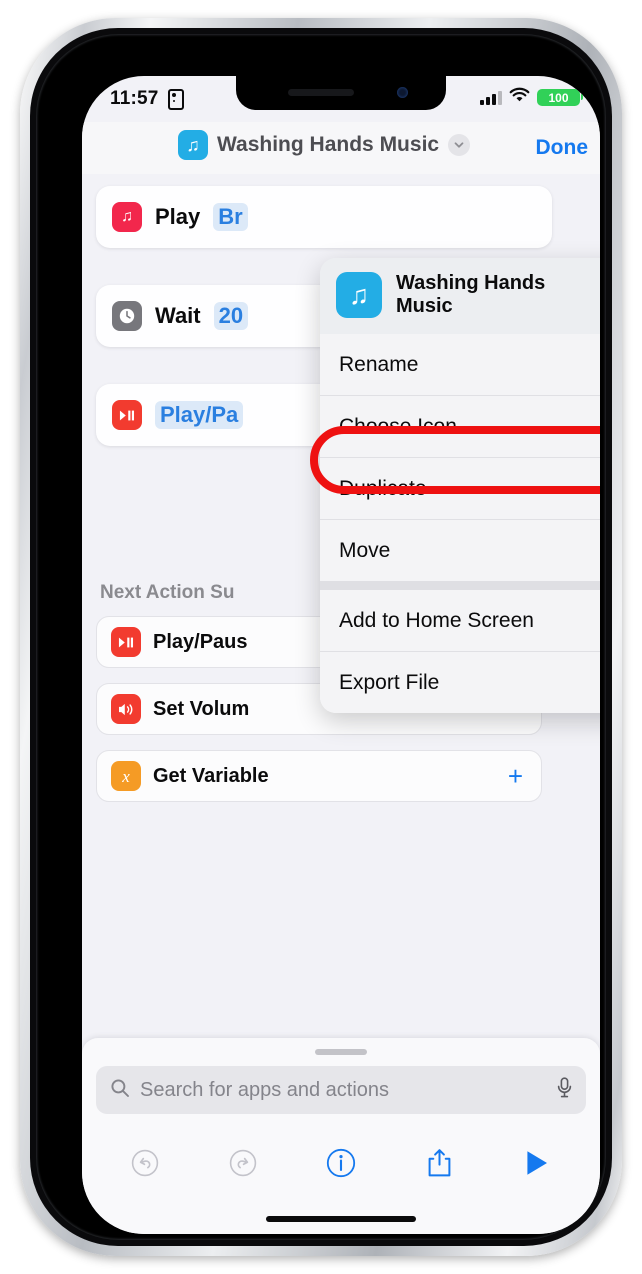 The height and width of the screenshot is (1274, 642). What do you see at coordinates (389, 682) in the screenshot?
I see `menu-item-label: Export File` at bounding box center [389, 682].